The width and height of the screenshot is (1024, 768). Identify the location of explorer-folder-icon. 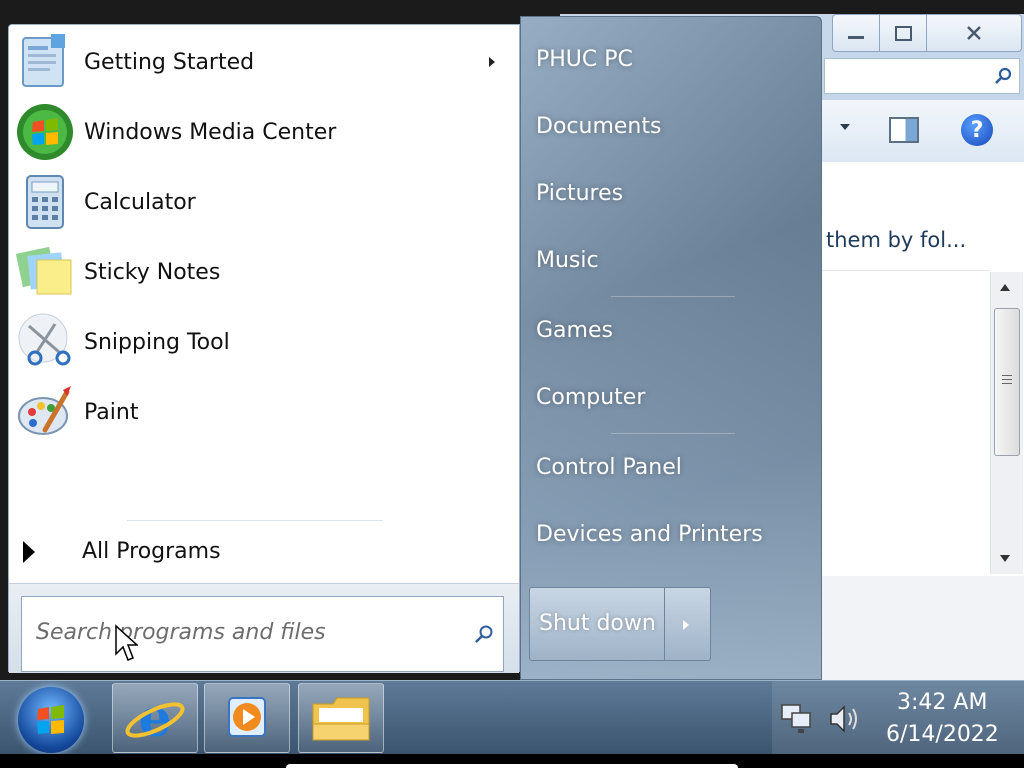
(341, 719).